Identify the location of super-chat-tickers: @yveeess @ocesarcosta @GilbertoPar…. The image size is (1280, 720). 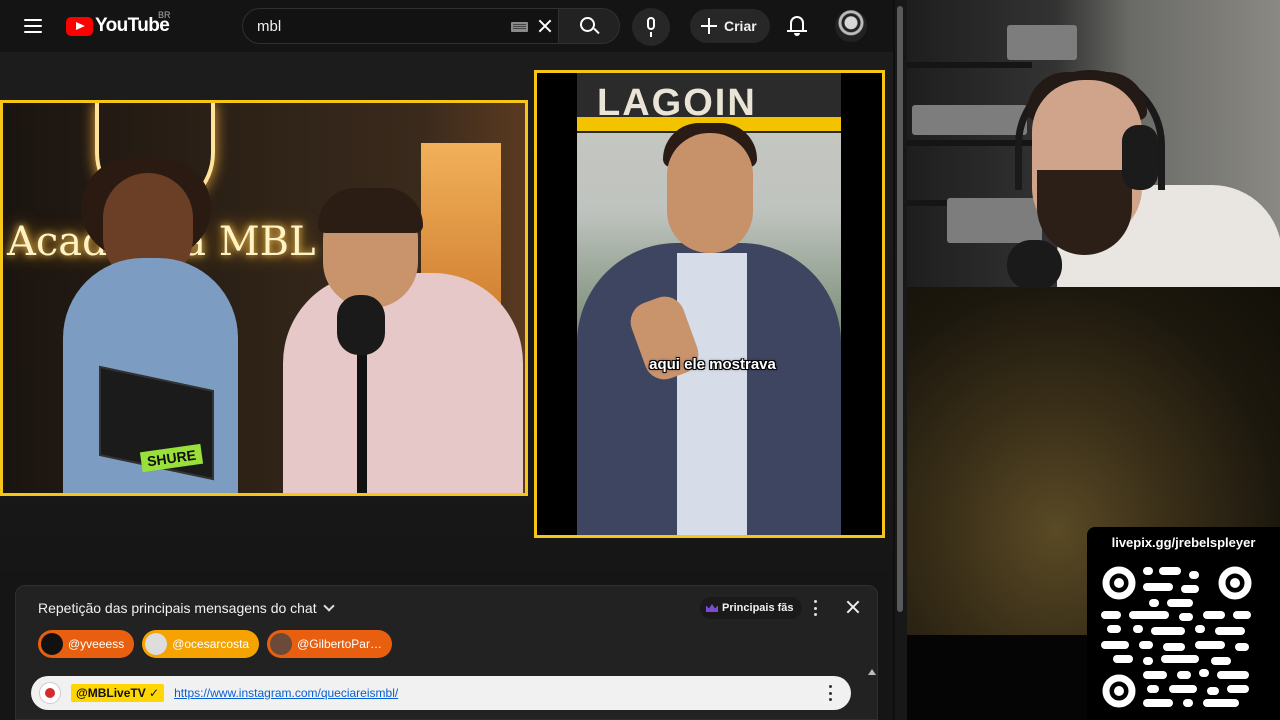
(215, 644).